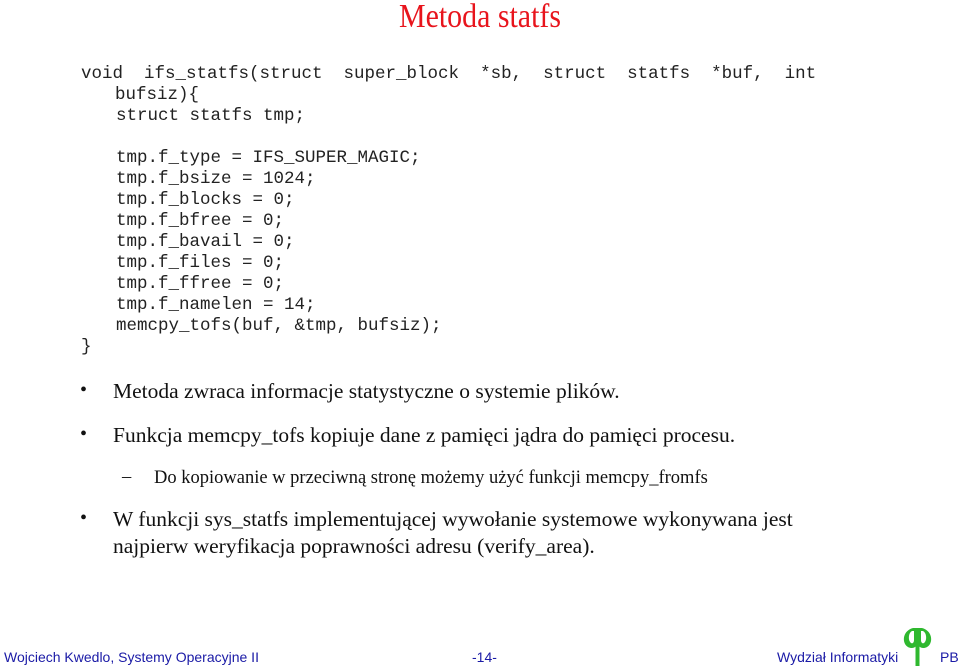  I want to click on code-line: tmp.f_type = IFS_SUPER_MAGIC;, so click(268, 158).